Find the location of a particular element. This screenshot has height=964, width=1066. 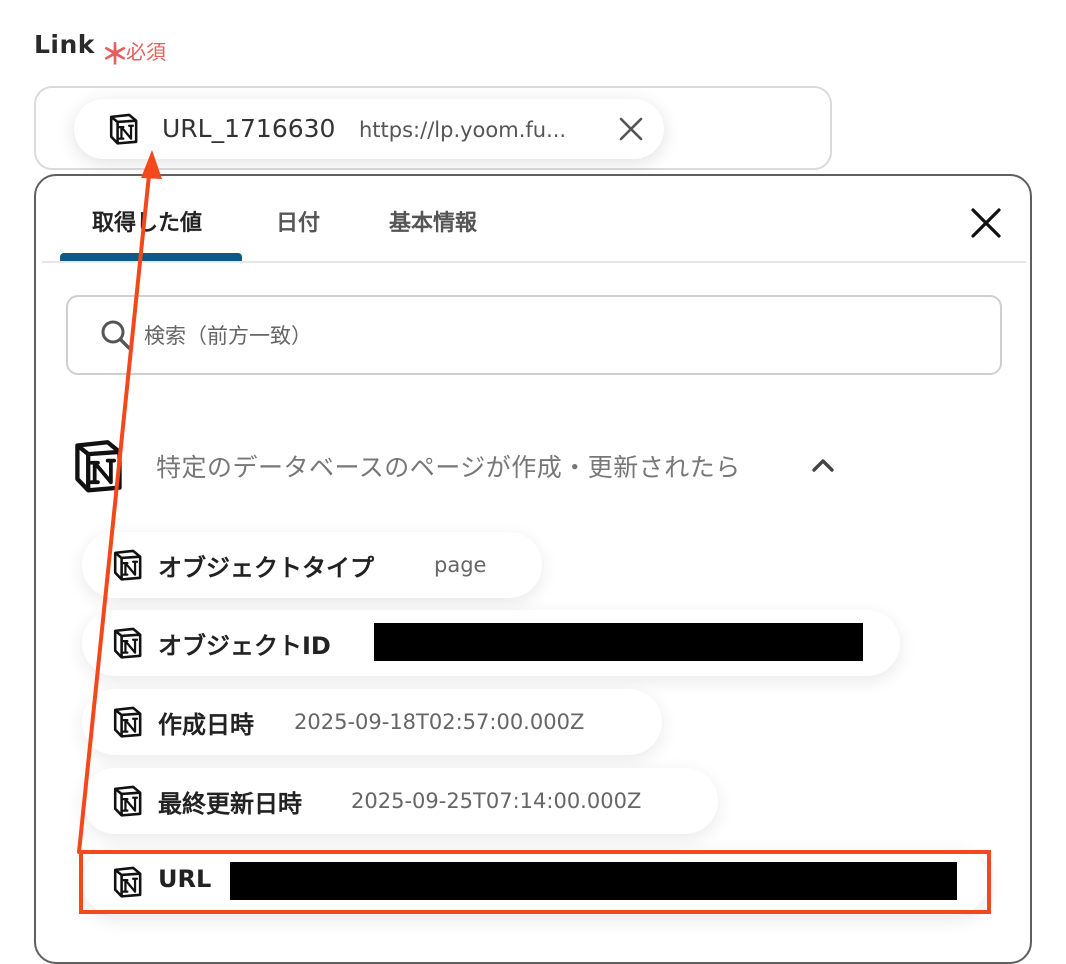

item-value: page is located at coordinates (460, 565).